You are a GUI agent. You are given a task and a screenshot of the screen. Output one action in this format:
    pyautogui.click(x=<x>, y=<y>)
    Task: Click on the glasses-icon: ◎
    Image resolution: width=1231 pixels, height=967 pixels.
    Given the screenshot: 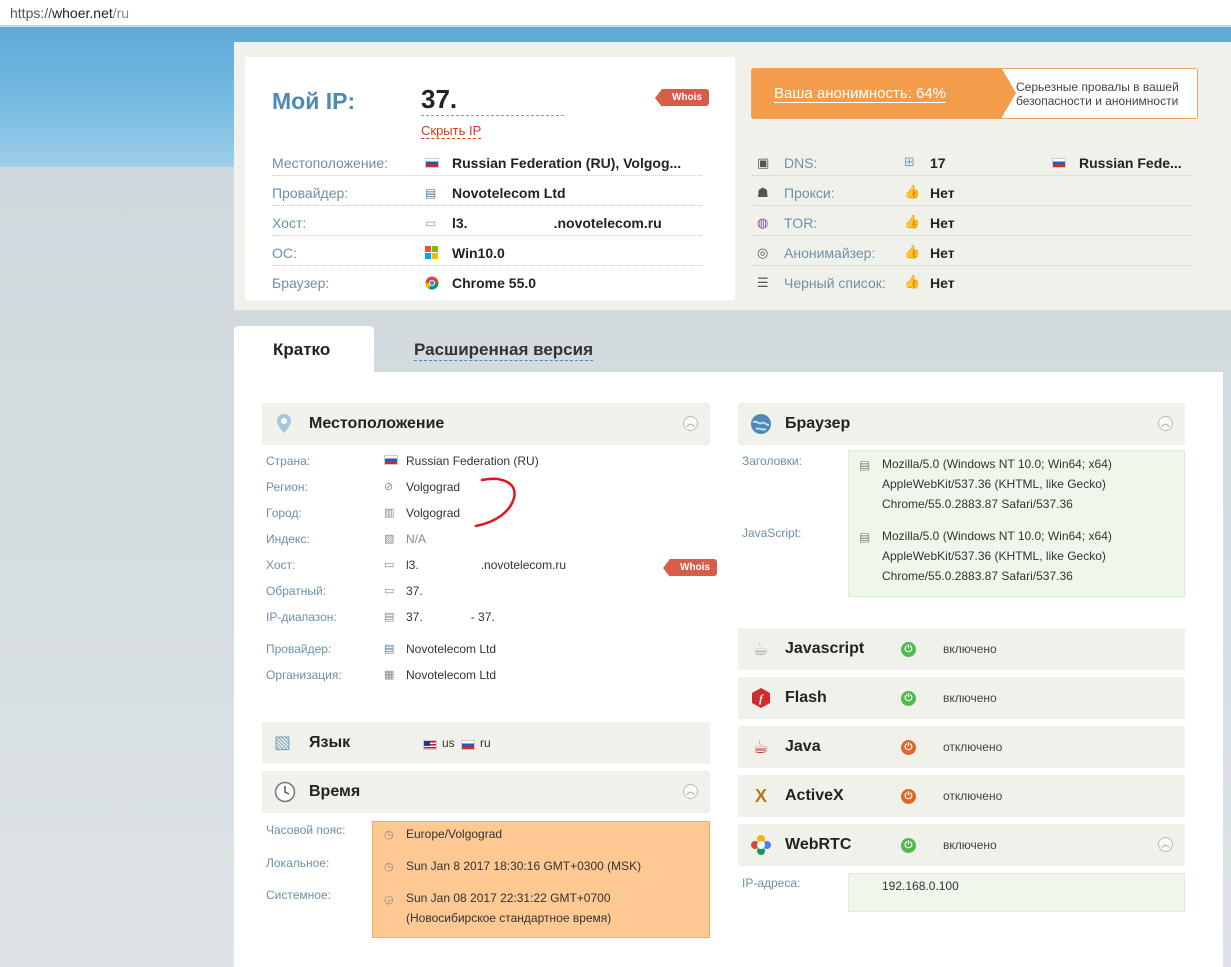 What is the action you would take?
    pyautogui.click(x=763, y=252)
    